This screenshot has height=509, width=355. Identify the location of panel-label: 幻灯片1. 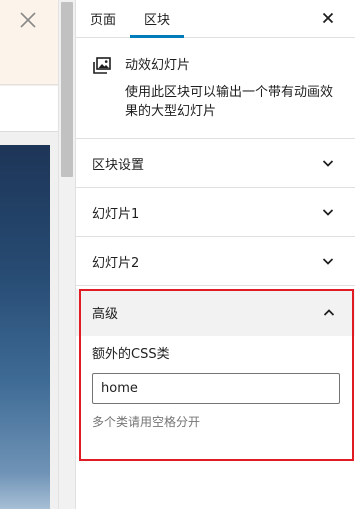
(116, 214).